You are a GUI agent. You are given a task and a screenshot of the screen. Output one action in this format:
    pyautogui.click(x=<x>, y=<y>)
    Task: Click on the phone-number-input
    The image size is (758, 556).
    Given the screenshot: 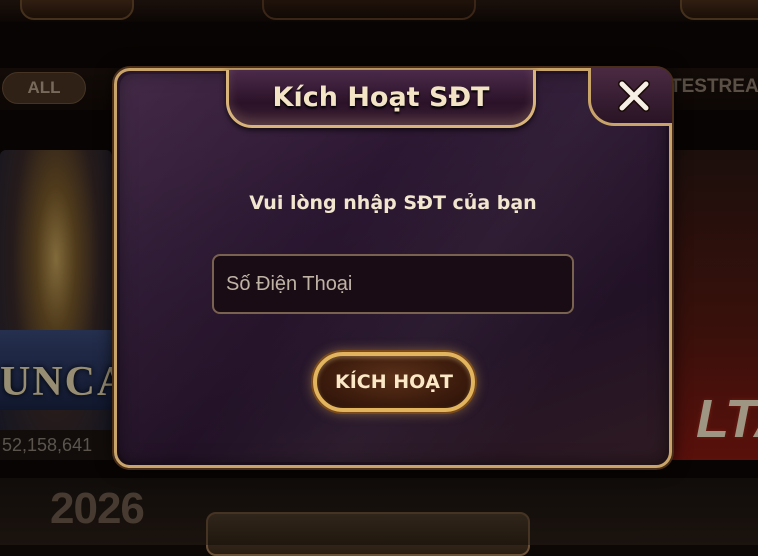 What is the action you would take?
    pyautogui.click(x=393, y=284)
    